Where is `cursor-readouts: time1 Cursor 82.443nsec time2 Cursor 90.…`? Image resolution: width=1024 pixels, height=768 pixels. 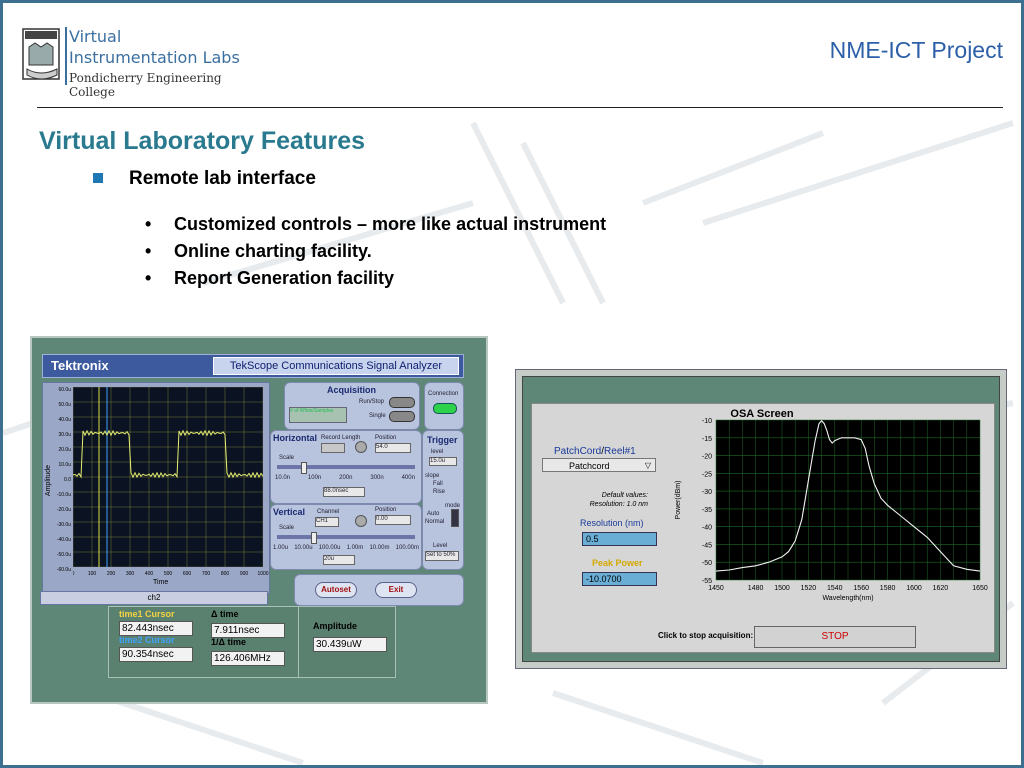 cursor-readouts: time1 Cursor 82.443nsec time2 Cursor 90.… is located at coordinates (204, 642).